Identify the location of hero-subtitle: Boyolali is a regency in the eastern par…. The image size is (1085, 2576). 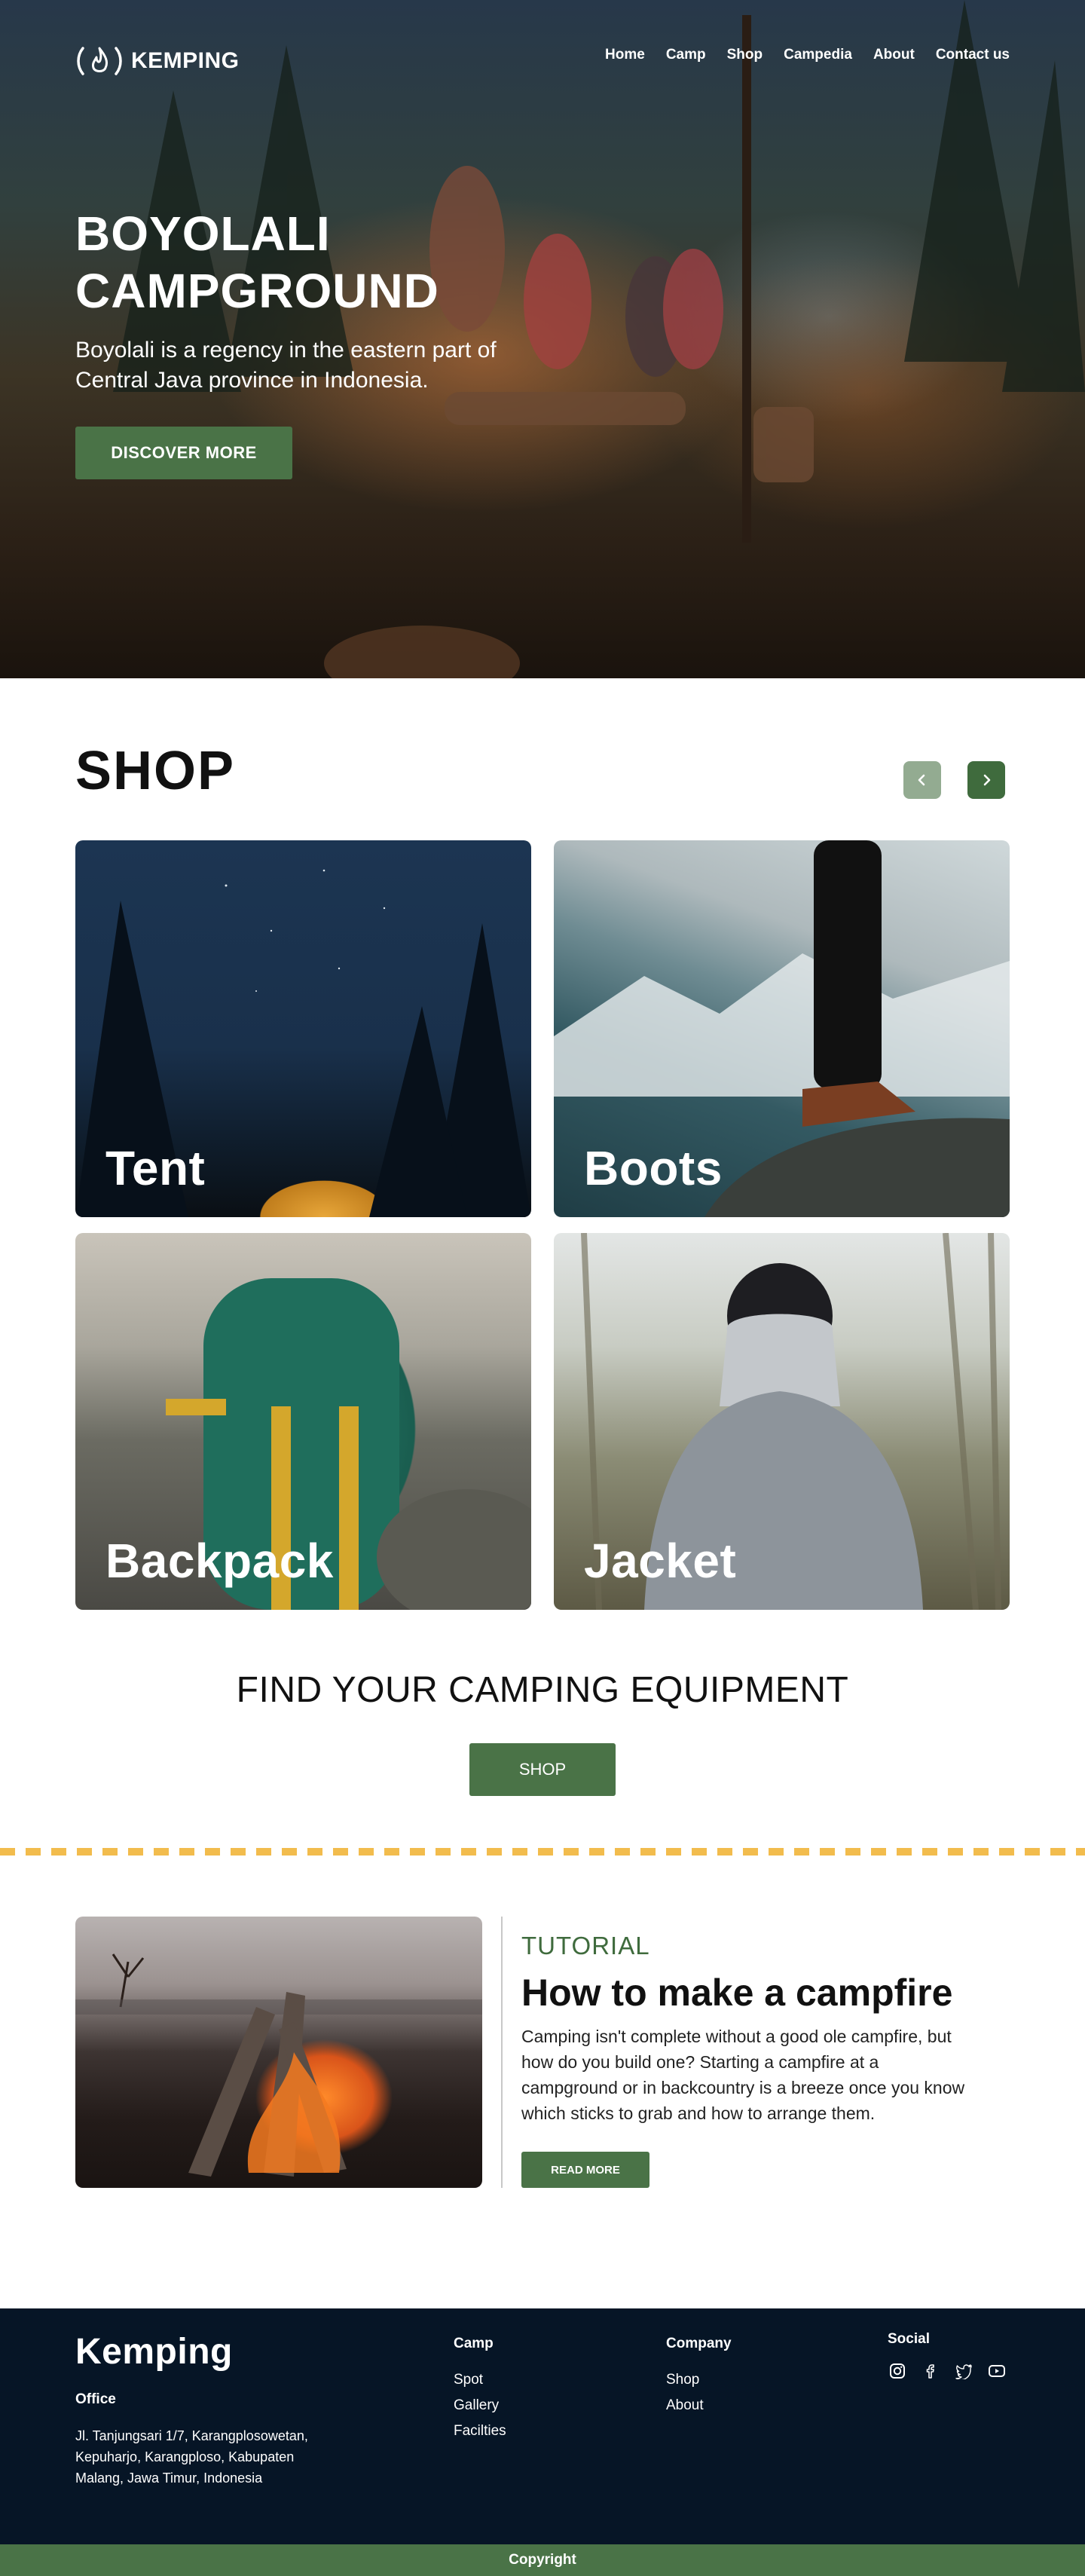
(286, 365).